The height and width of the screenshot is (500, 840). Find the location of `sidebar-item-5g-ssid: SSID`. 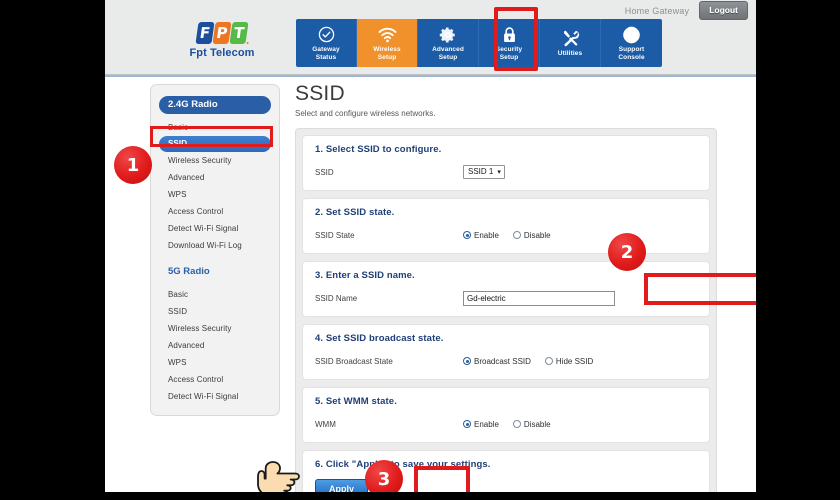

sidebar-item-5g-ssid: SSID is located at coordinates (215, 311).